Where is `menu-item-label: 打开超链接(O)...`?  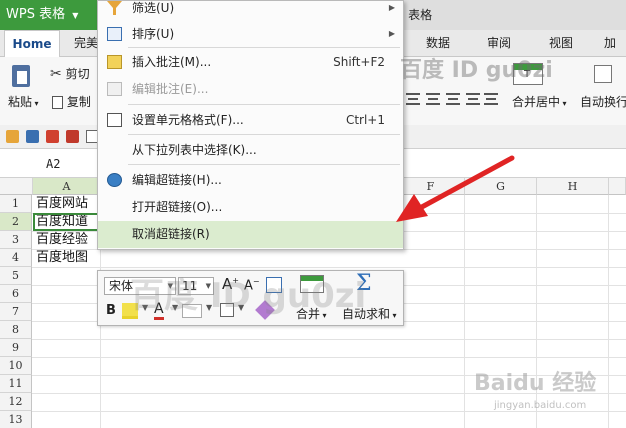
menu-item-label: 打开超链接(O)... is located at coordinates (177, 207).